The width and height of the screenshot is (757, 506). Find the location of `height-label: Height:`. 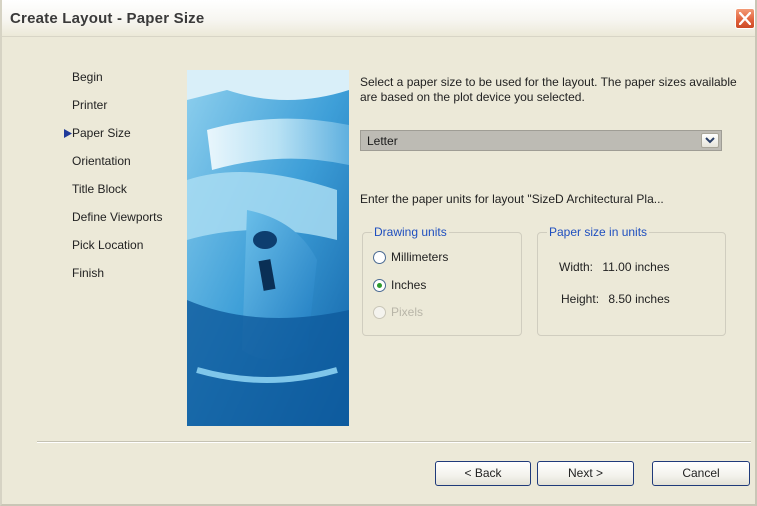

height-label: Height: is located at coordinates (580, 299).